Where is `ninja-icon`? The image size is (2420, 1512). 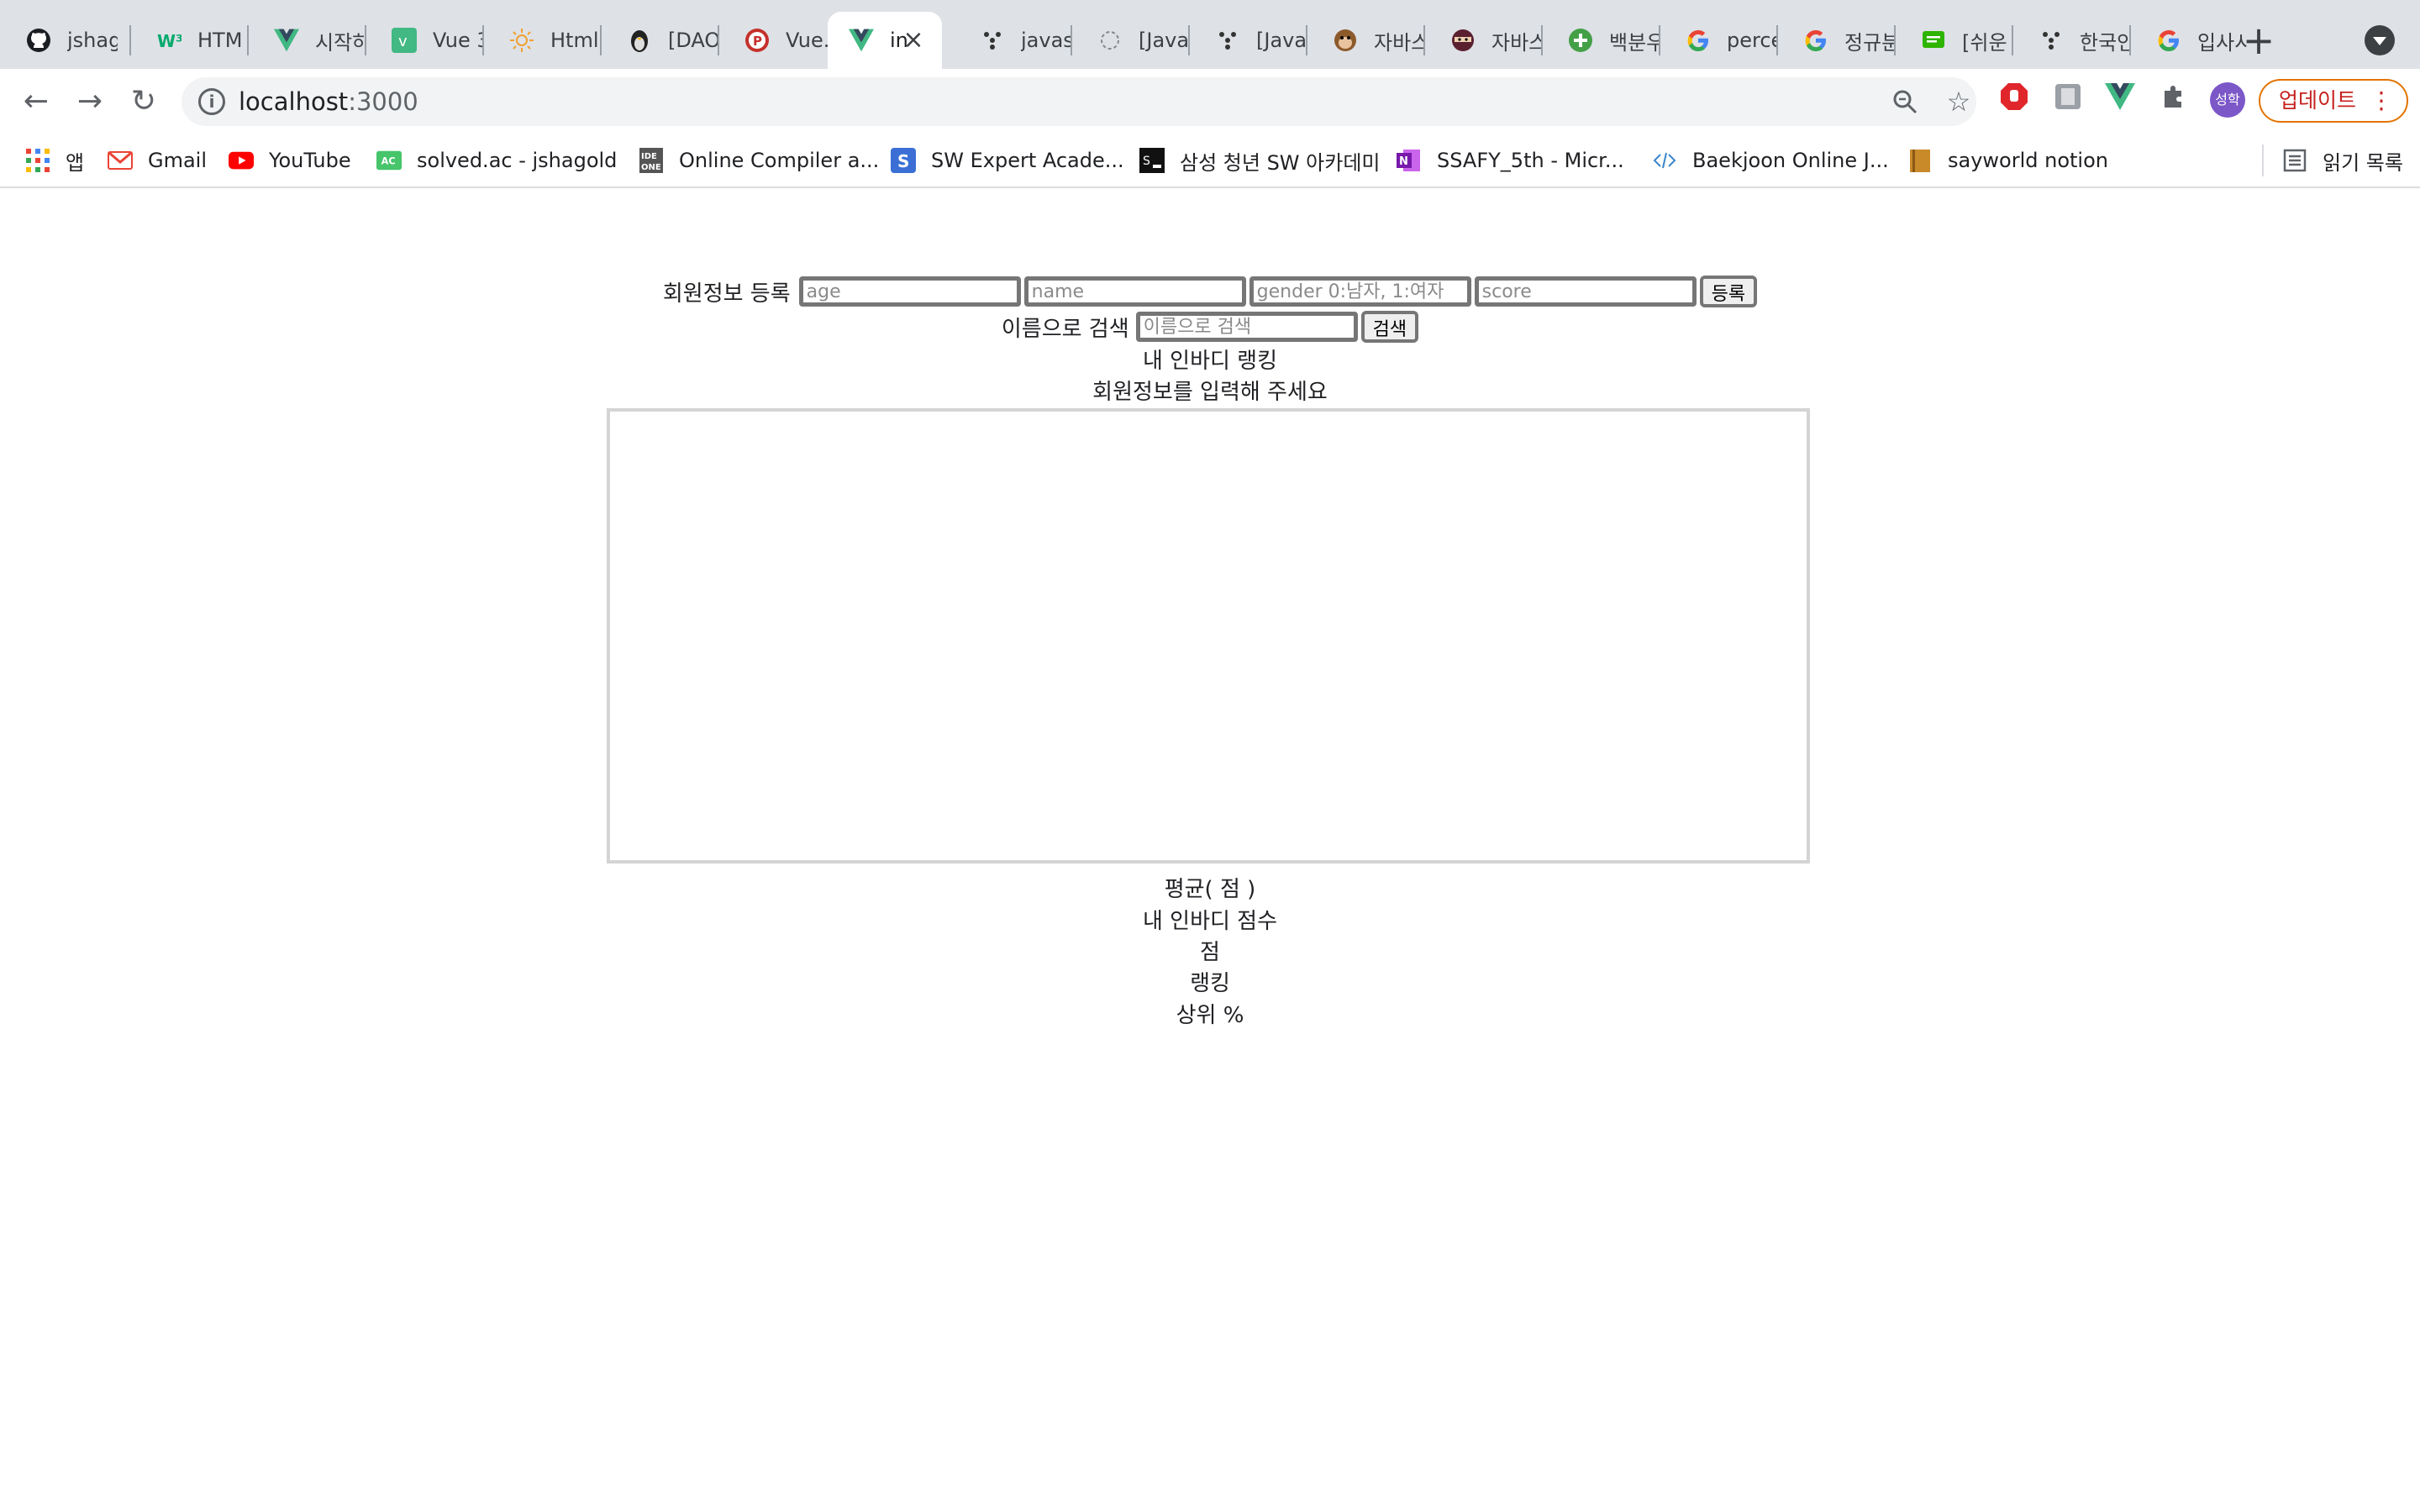 ninja-icon is located at coordinates (1463, 40).